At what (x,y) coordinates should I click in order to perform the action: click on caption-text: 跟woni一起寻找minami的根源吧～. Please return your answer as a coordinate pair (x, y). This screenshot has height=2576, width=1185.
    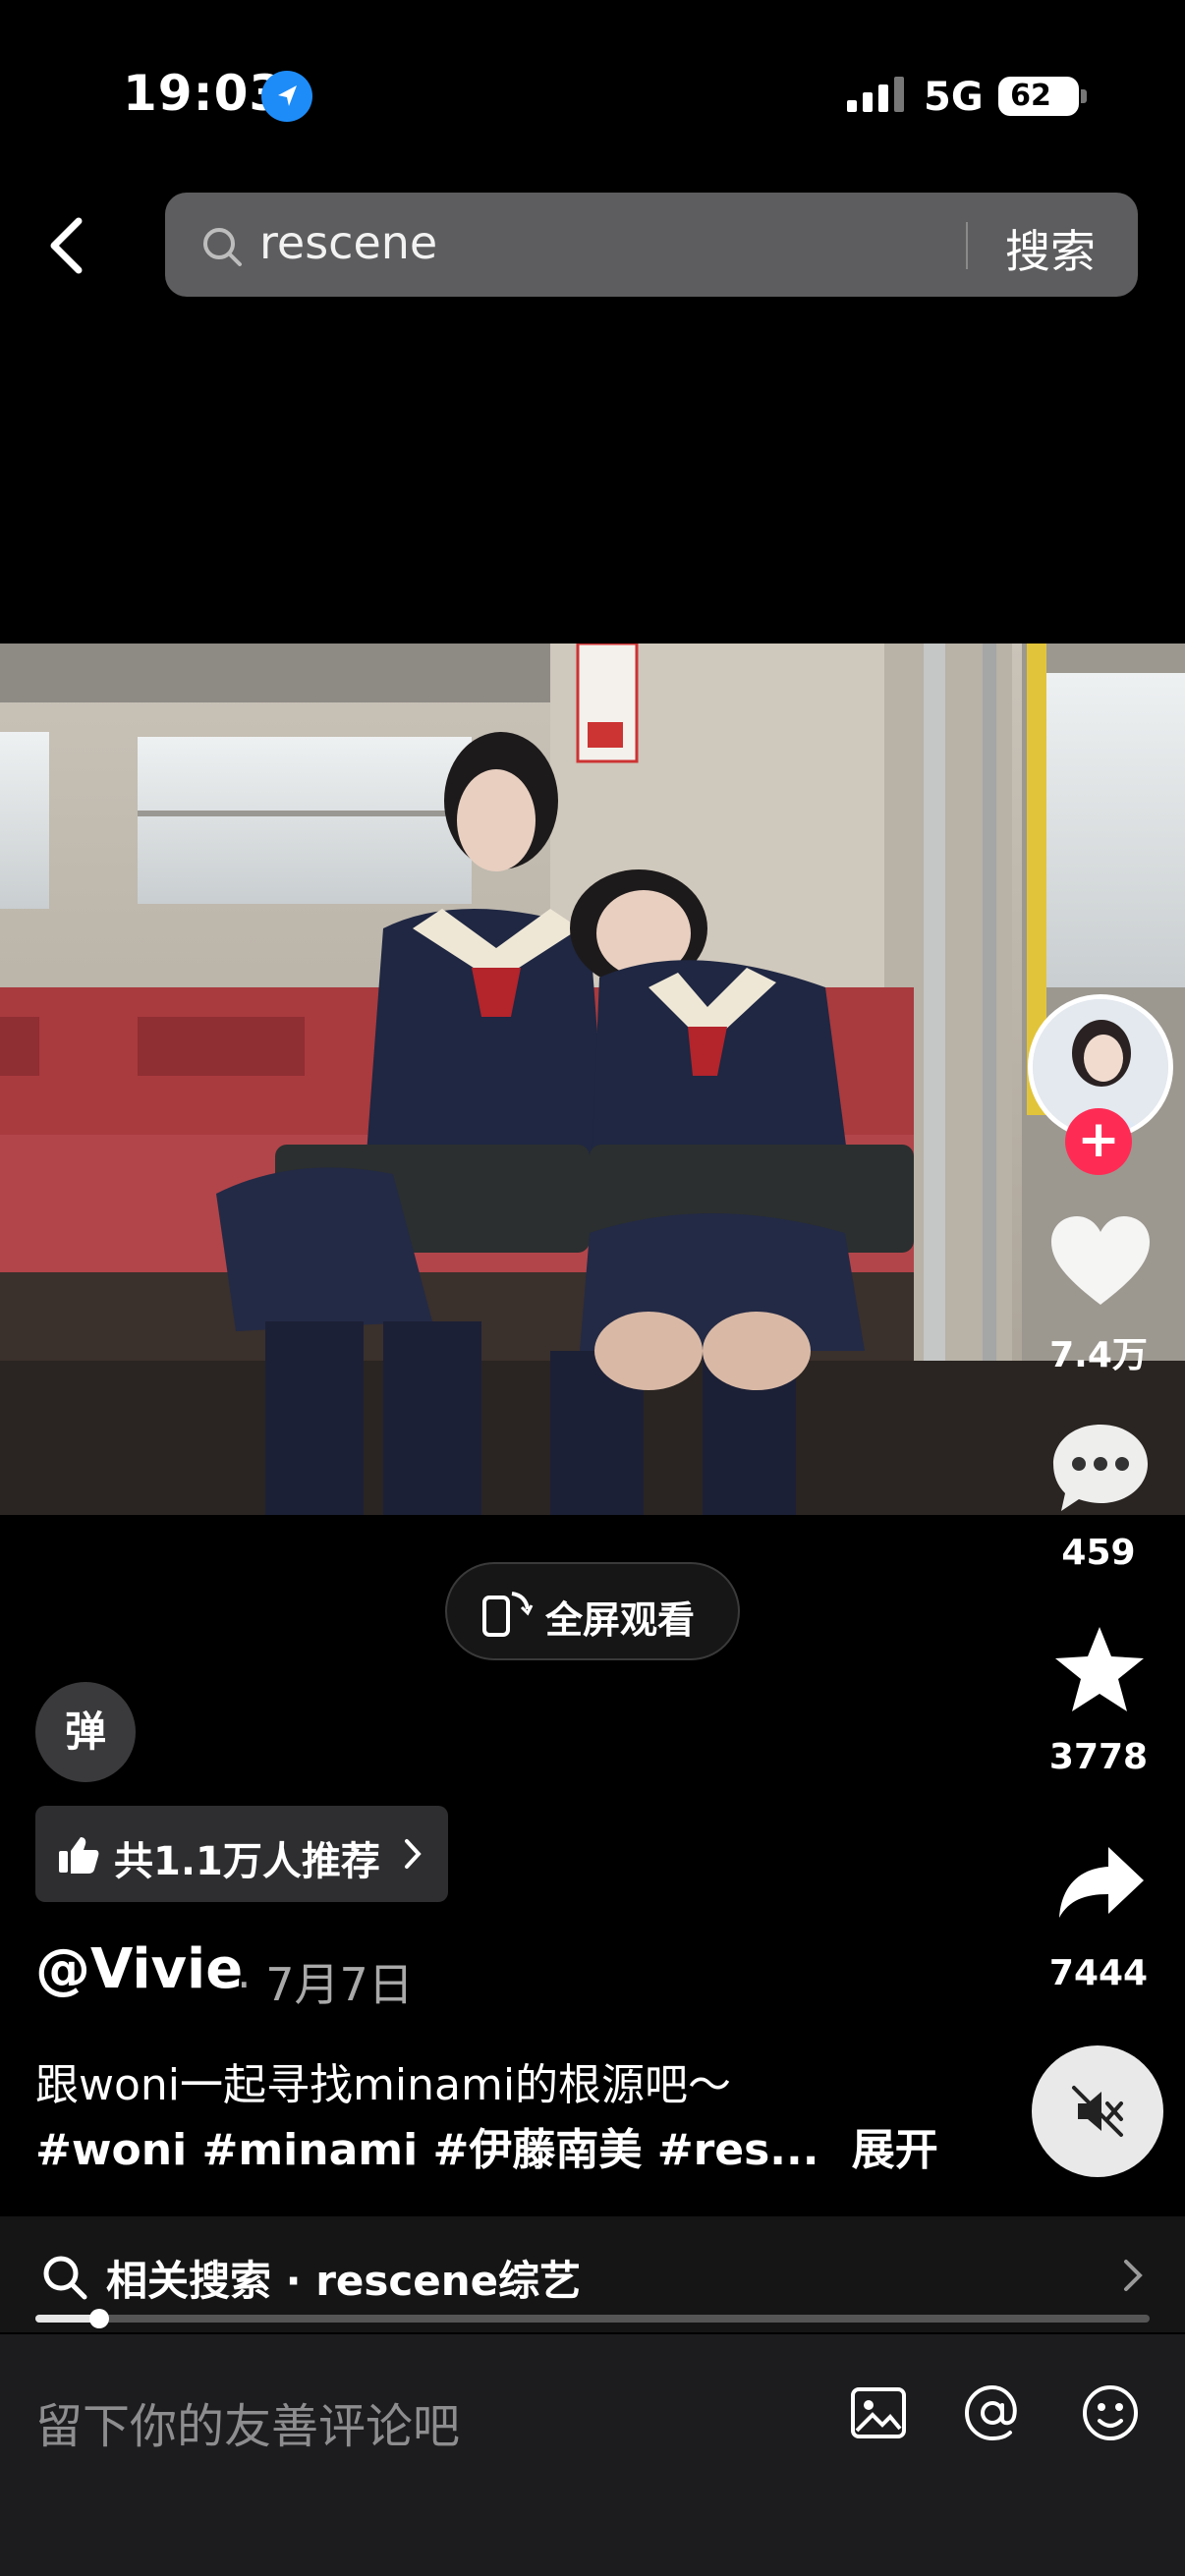
    Looking at the image, I should click on (384, 2085).